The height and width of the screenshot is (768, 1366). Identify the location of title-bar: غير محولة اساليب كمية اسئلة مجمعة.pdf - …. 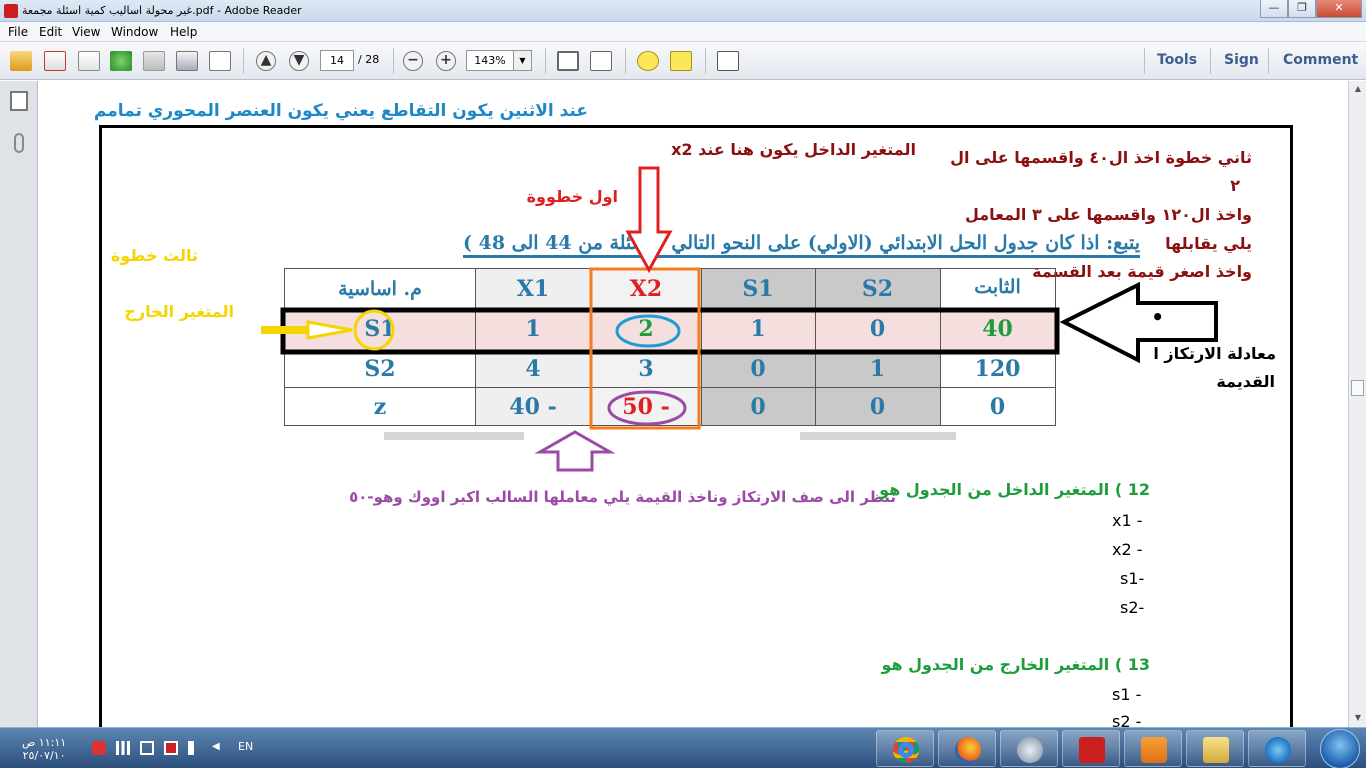
(683, 11).